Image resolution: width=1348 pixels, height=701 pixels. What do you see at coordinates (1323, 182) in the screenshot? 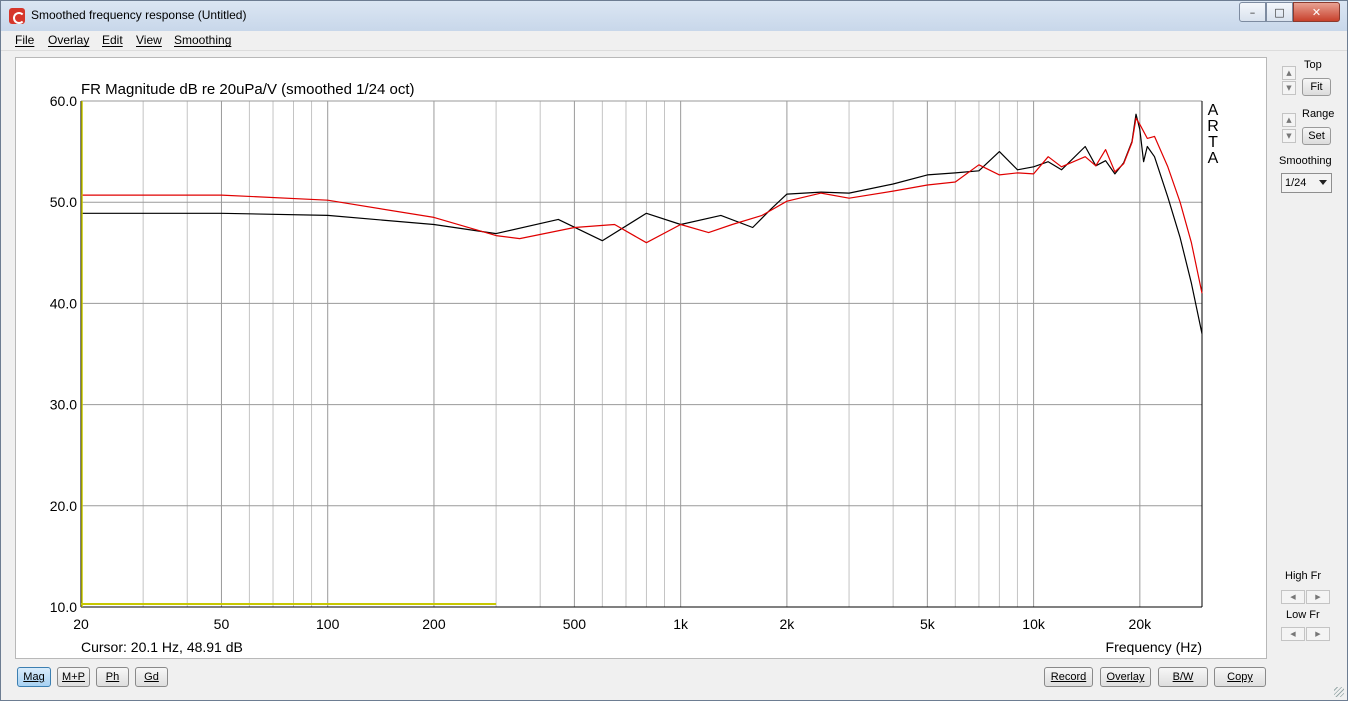
I see `chevron-down-icon` at bounding box center [1323, 182].